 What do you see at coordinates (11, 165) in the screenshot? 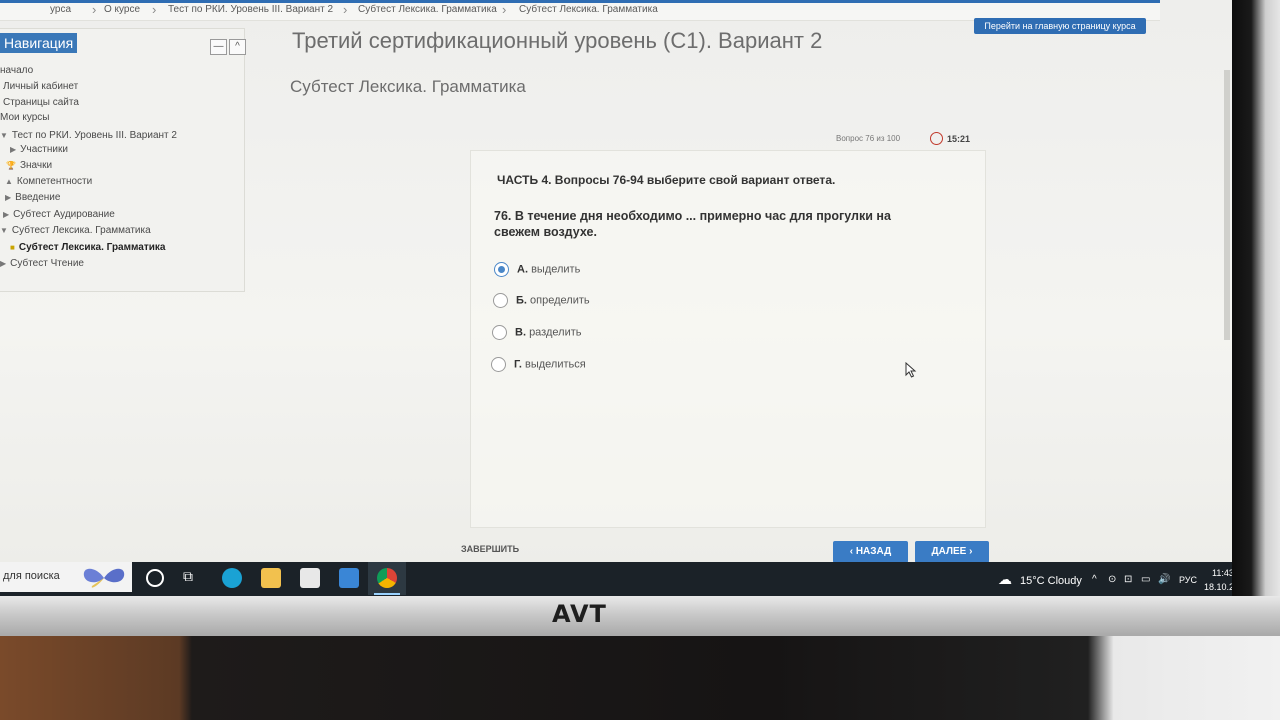
I see `trophy-icon: 🏆` at bounding box center [11, 165].